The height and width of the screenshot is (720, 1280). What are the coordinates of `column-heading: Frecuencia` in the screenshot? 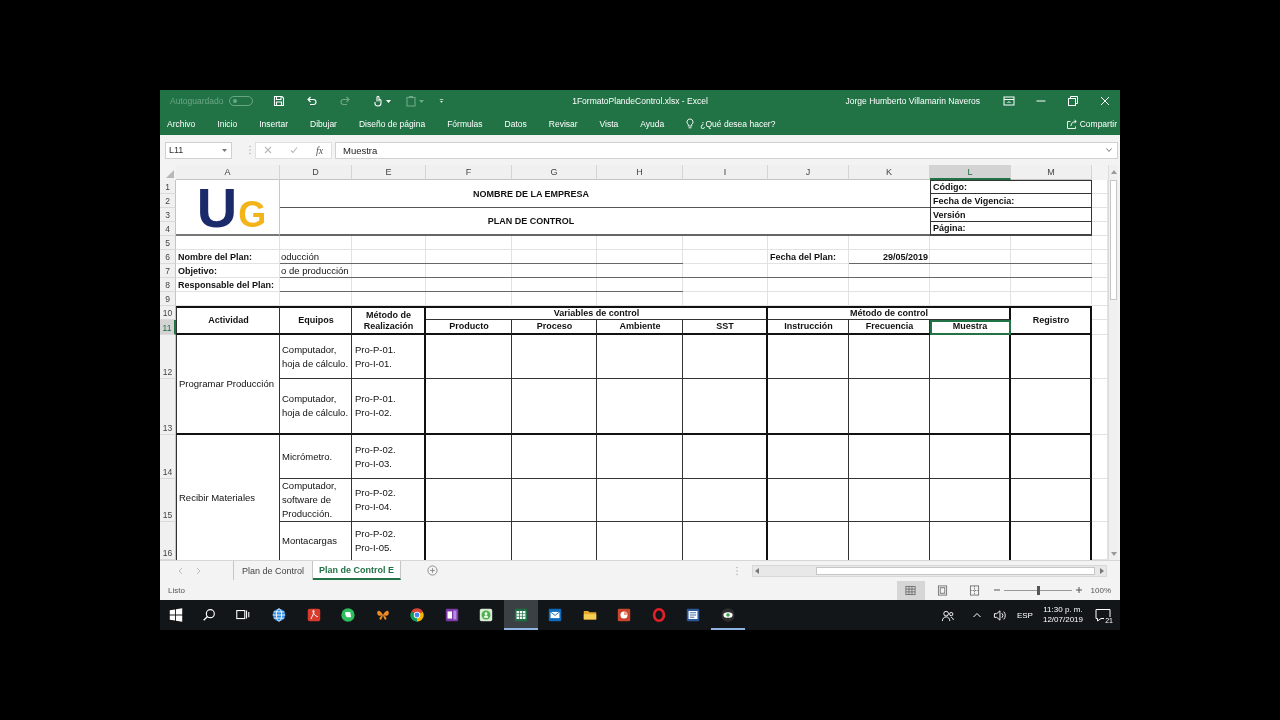 It's located at (889, 327).